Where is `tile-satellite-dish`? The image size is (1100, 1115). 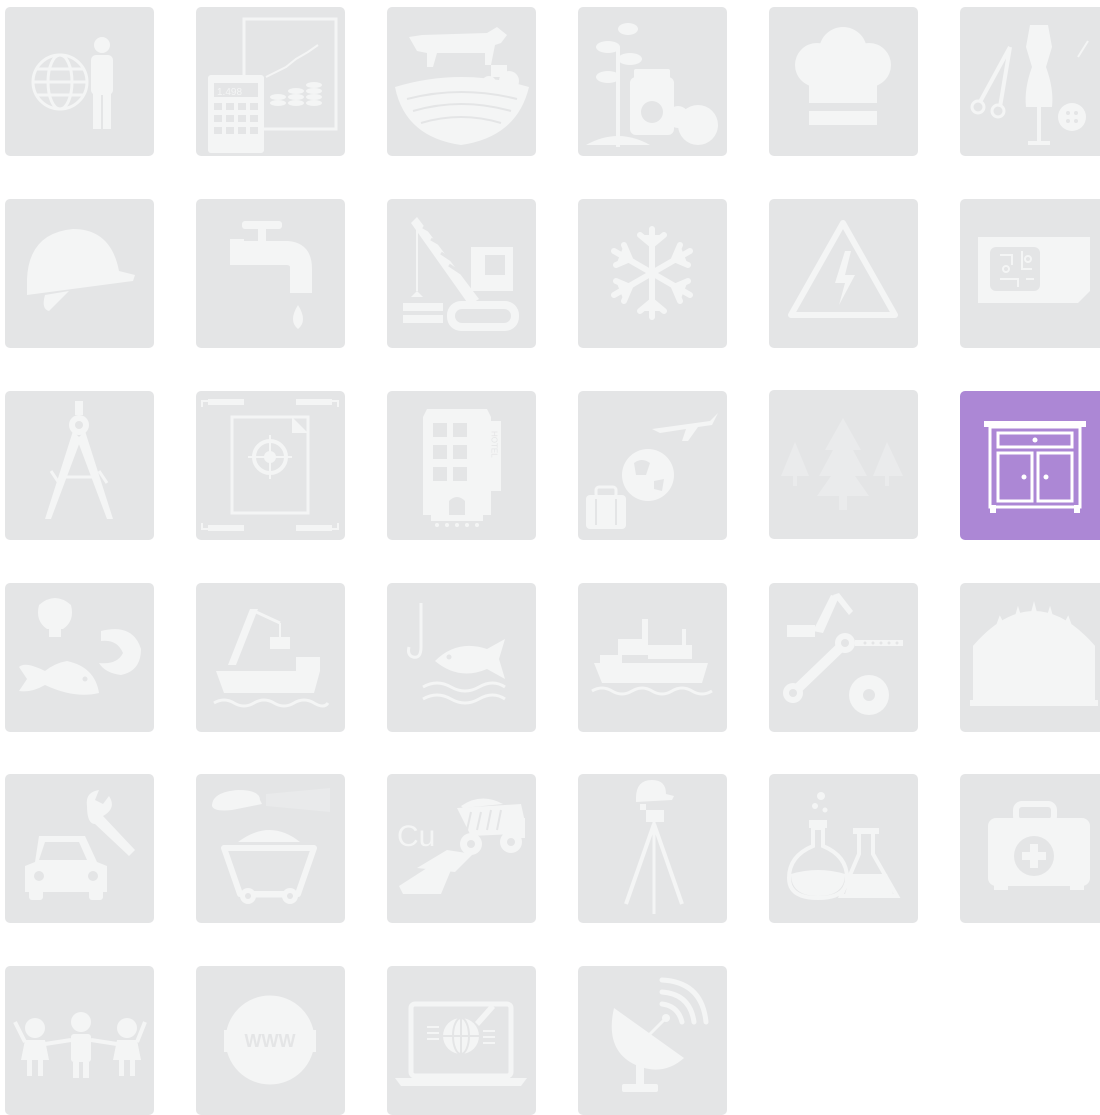
tile-satellite-dish is located at coordinates (652, 1040).